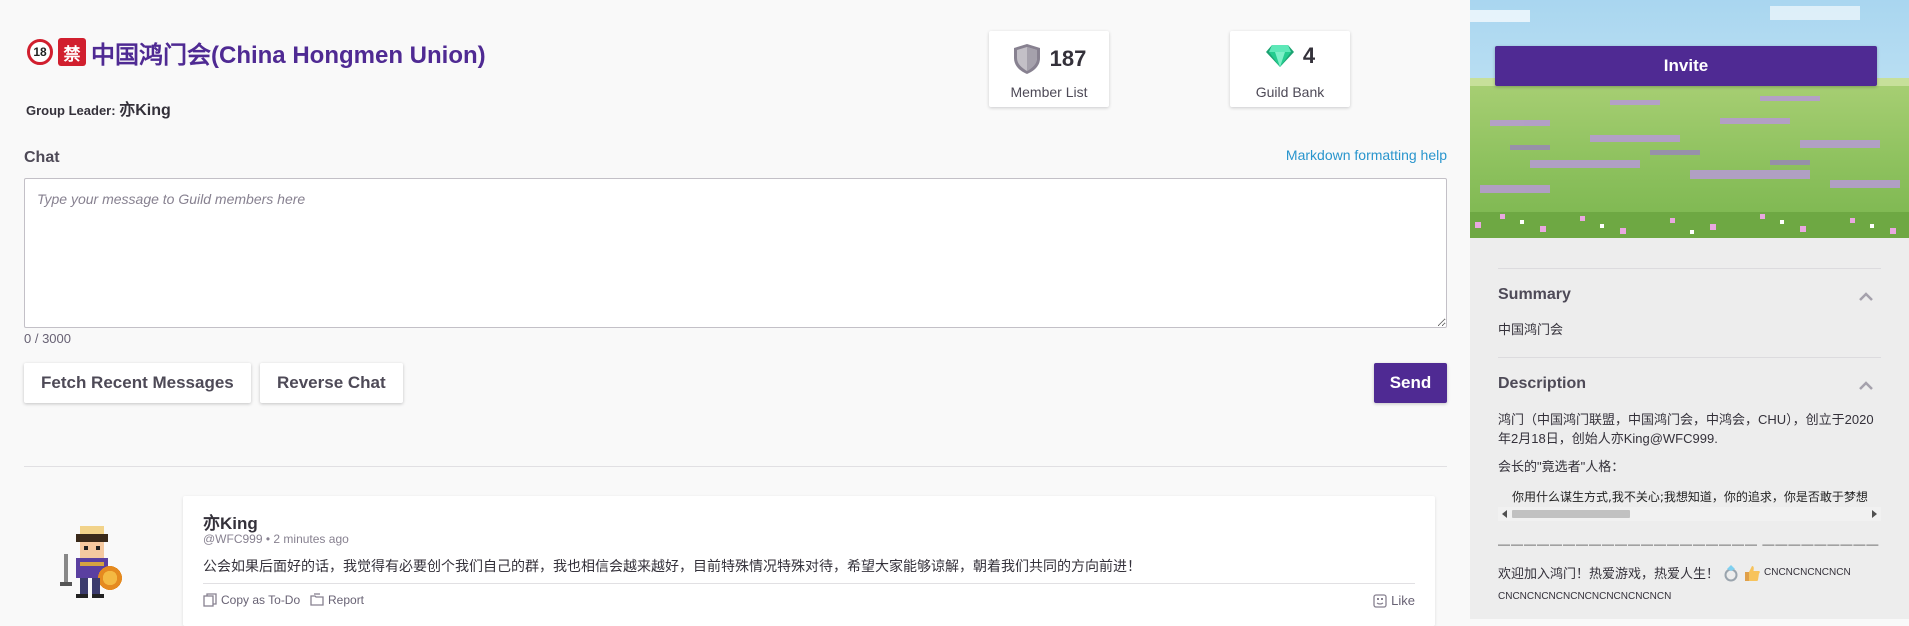 Image resolution: width=1909 pixels, height=626 pixels. I want to click on gem-icon, so click(1279, 56).